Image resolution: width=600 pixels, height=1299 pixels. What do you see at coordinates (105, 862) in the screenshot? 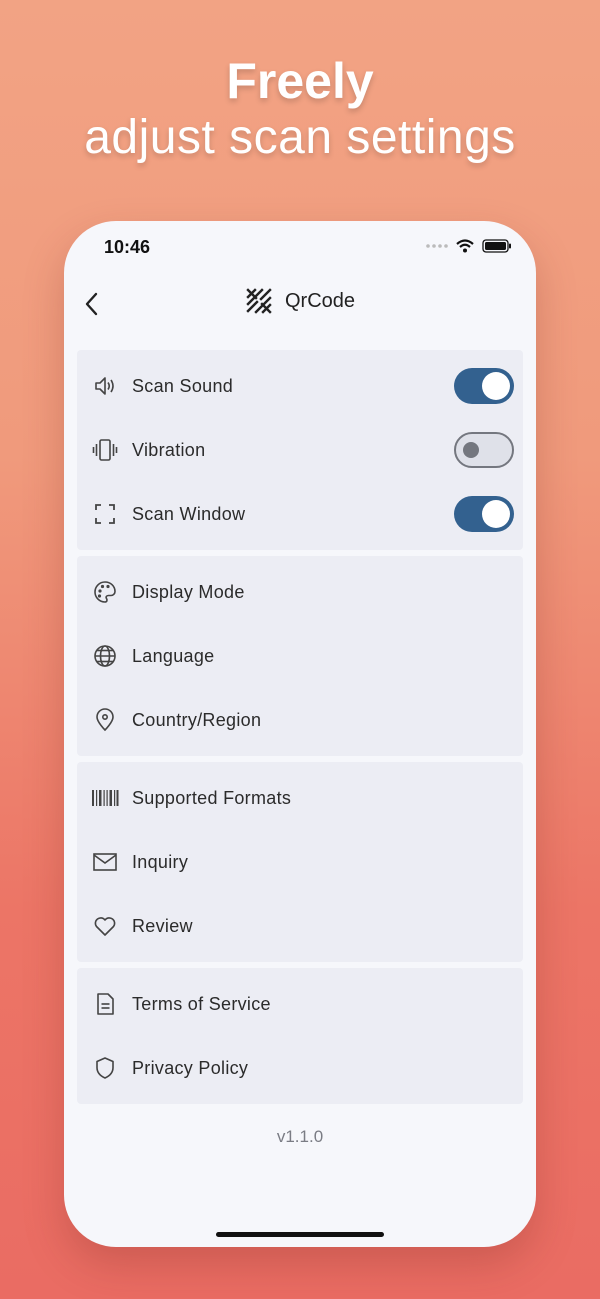
I see `mail-icon` at bounding box center [105, 862].